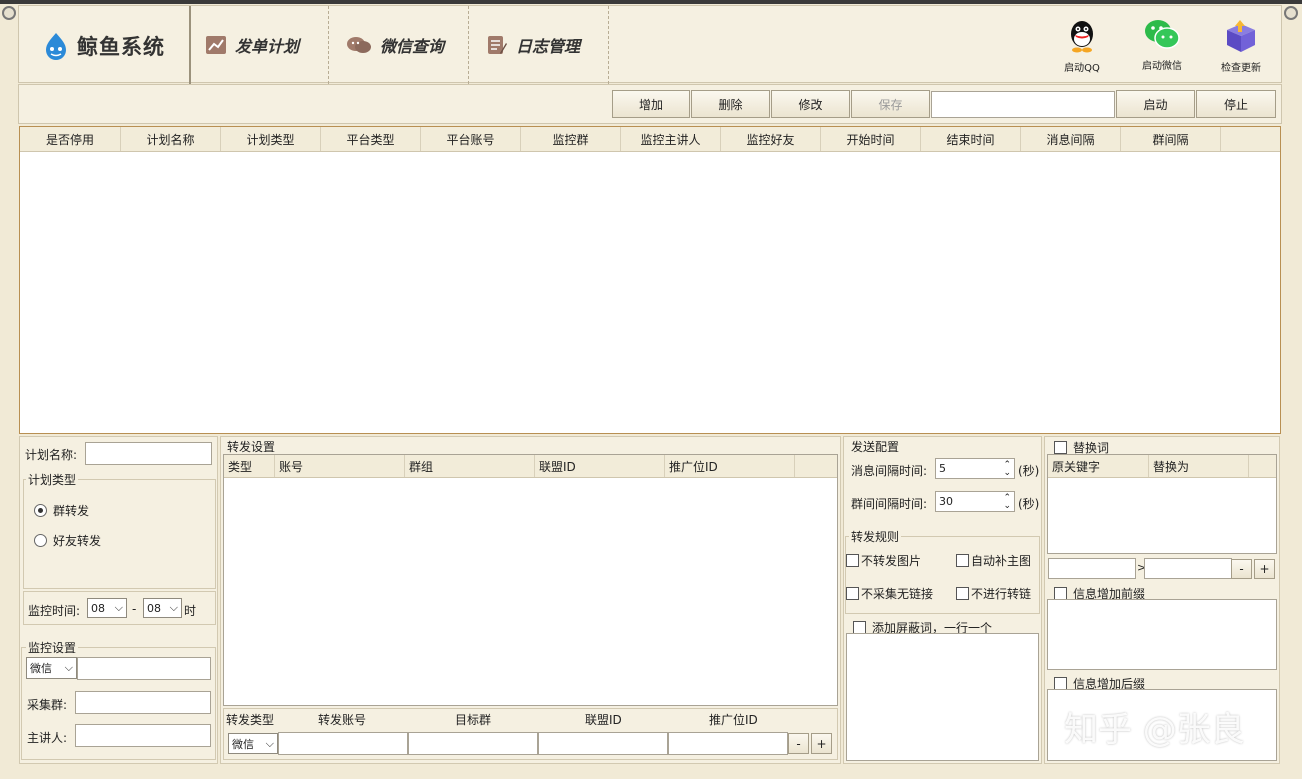 The image size is (1302, 779). What do you see at coordinates (70, 139) in the screenshot?
I see `column-header: 是否停用` at bounding box center [70, 139].